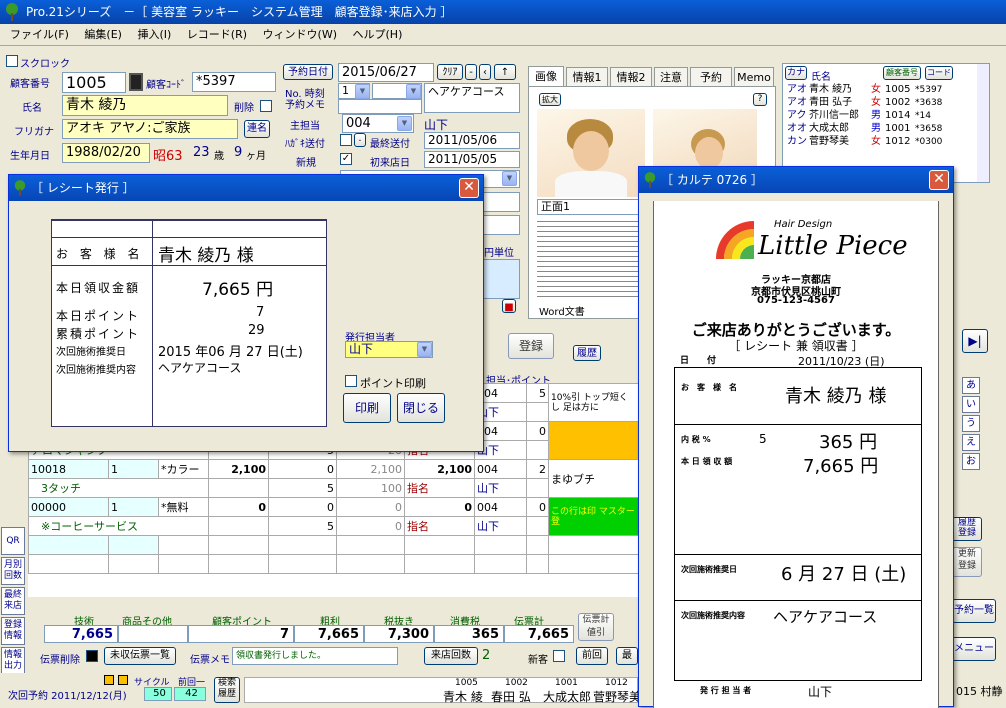  I want to click on list-item: カン 菅野琴美女 1012 *0300, so click(887, 141).